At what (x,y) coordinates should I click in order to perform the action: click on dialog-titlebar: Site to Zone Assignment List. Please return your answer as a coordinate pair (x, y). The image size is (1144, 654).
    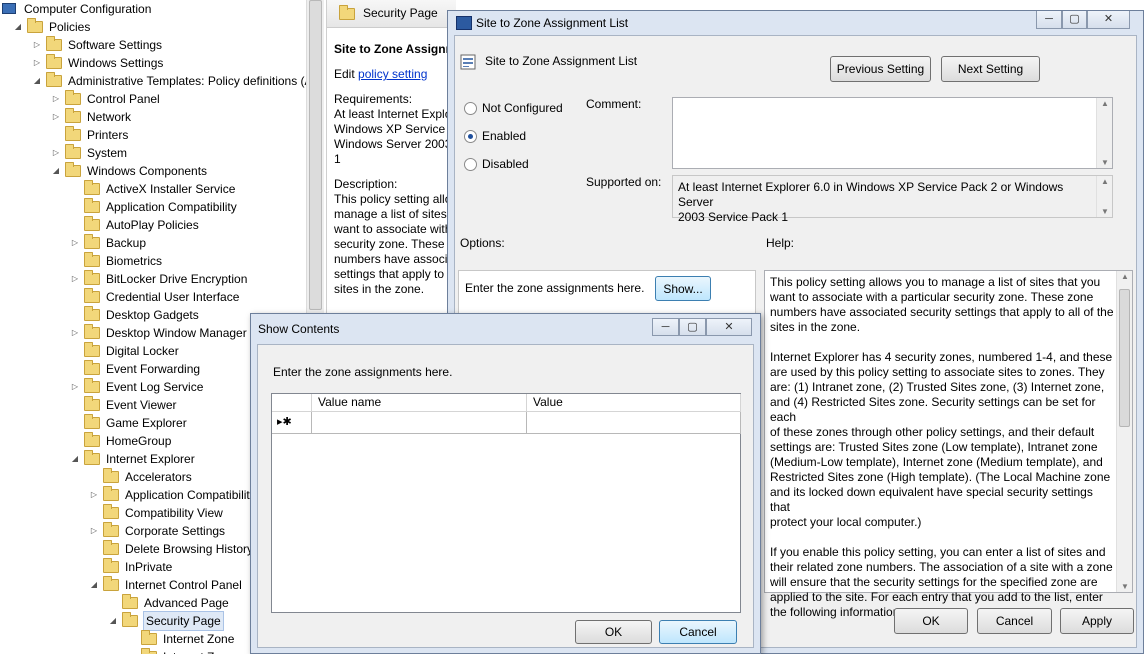
    Looking at the image, I should click on (542, 23).